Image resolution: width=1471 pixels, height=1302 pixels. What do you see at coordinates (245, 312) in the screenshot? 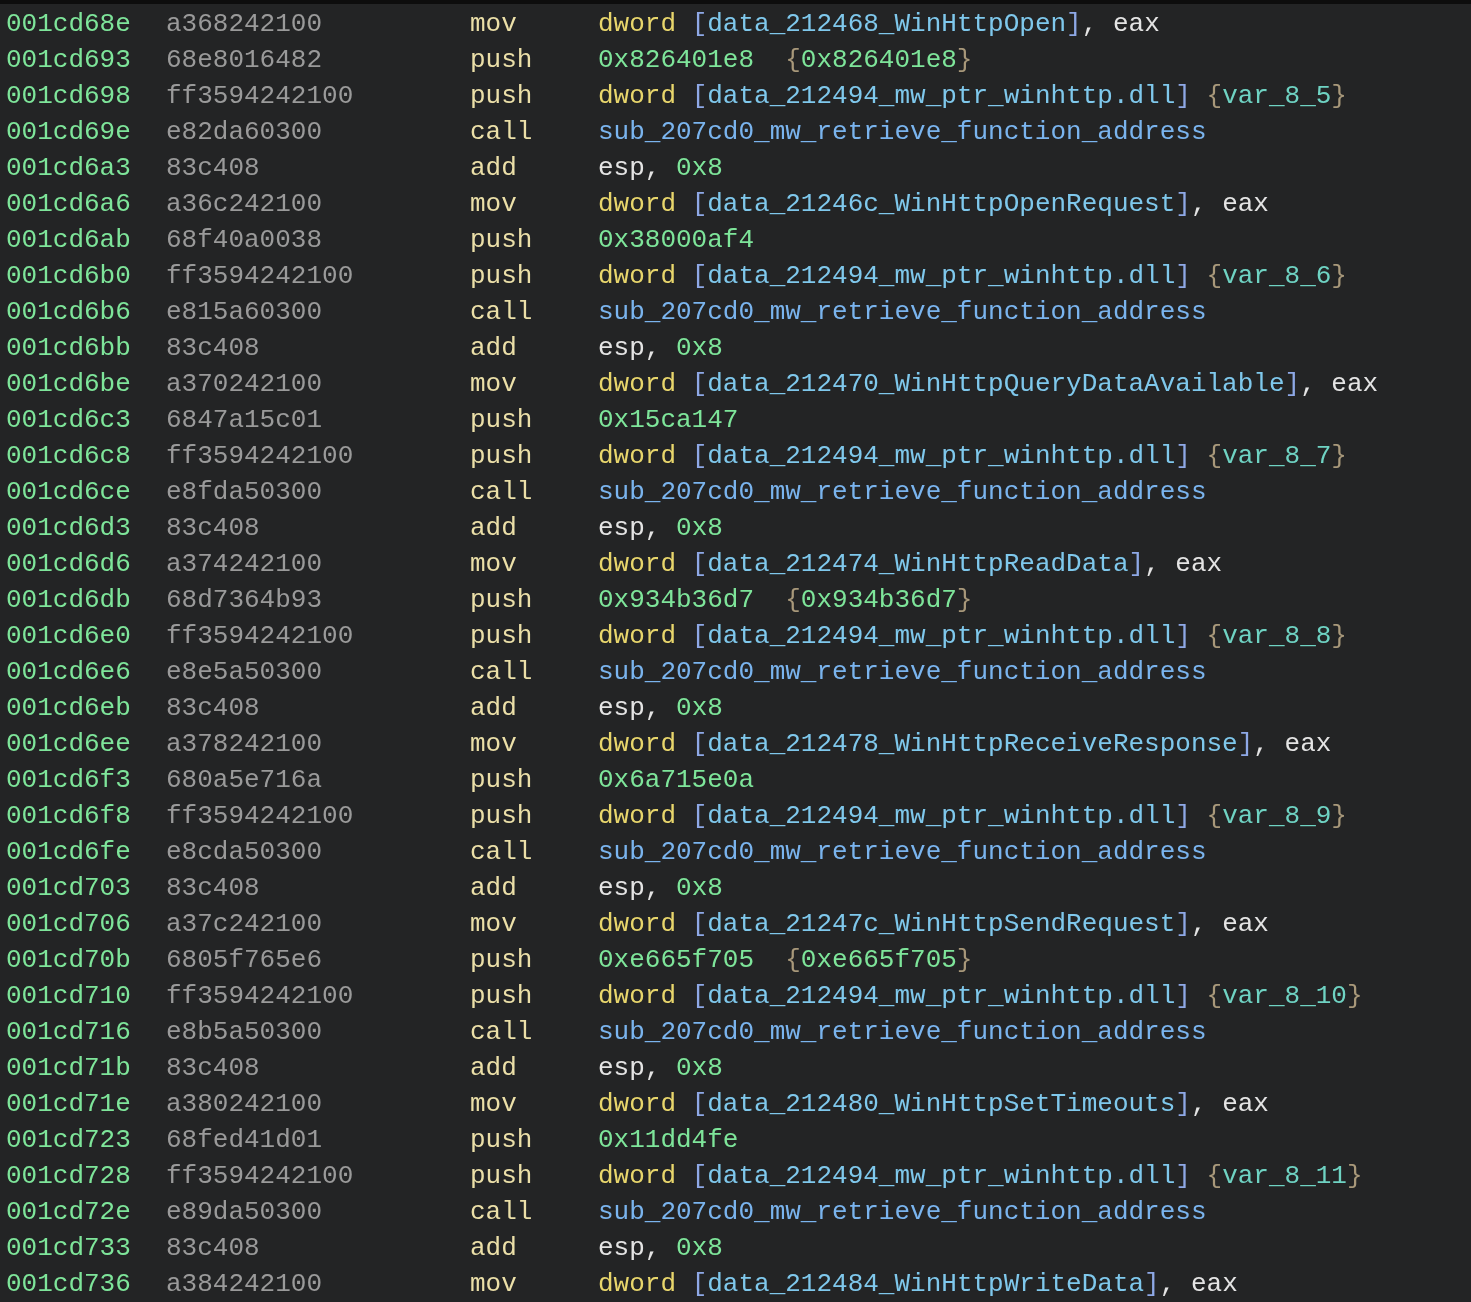
I see `bytes-cell-text: e815a60300` at bounding box center [245, 312].